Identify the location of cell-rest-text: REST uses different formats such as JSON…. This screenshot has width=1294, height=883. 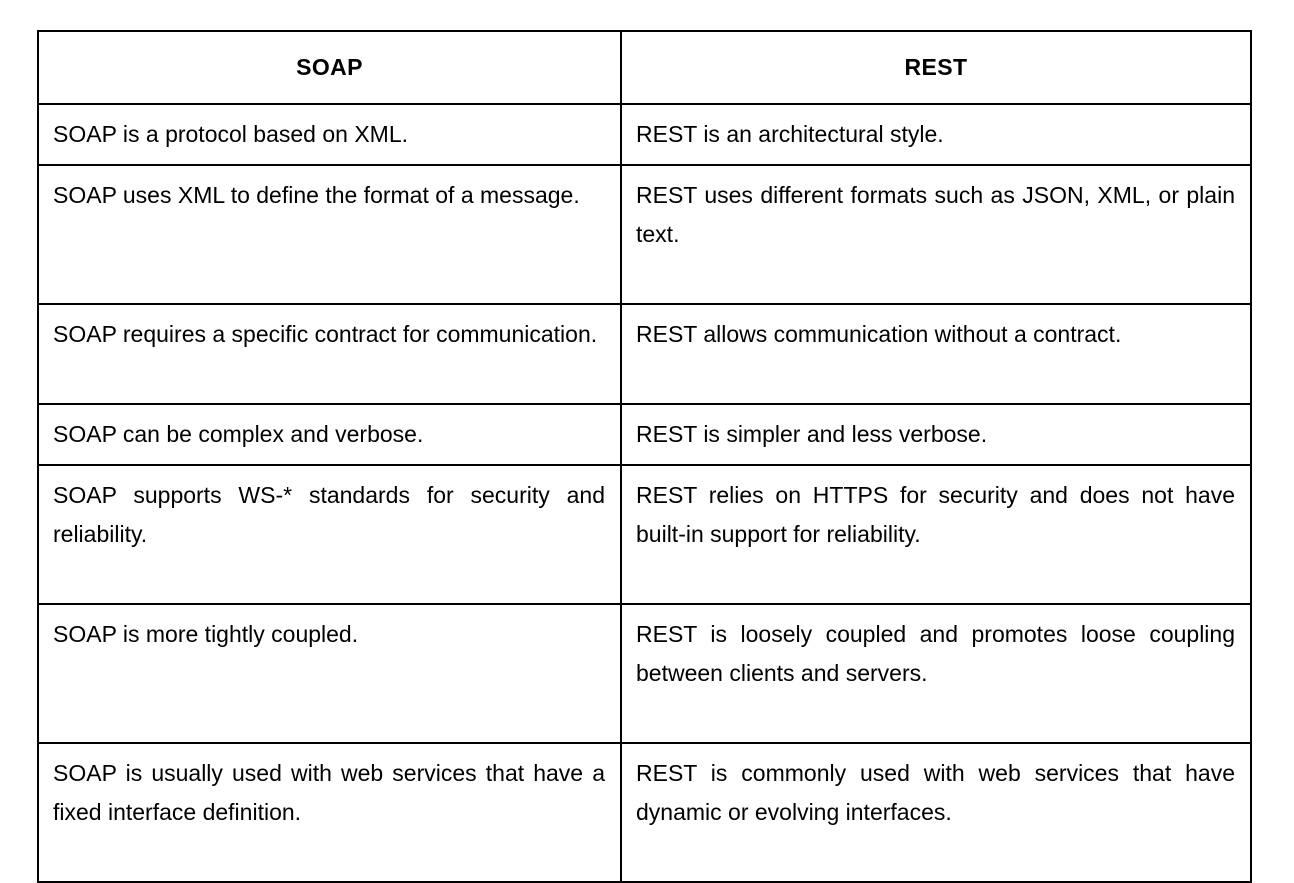
(935, 214).